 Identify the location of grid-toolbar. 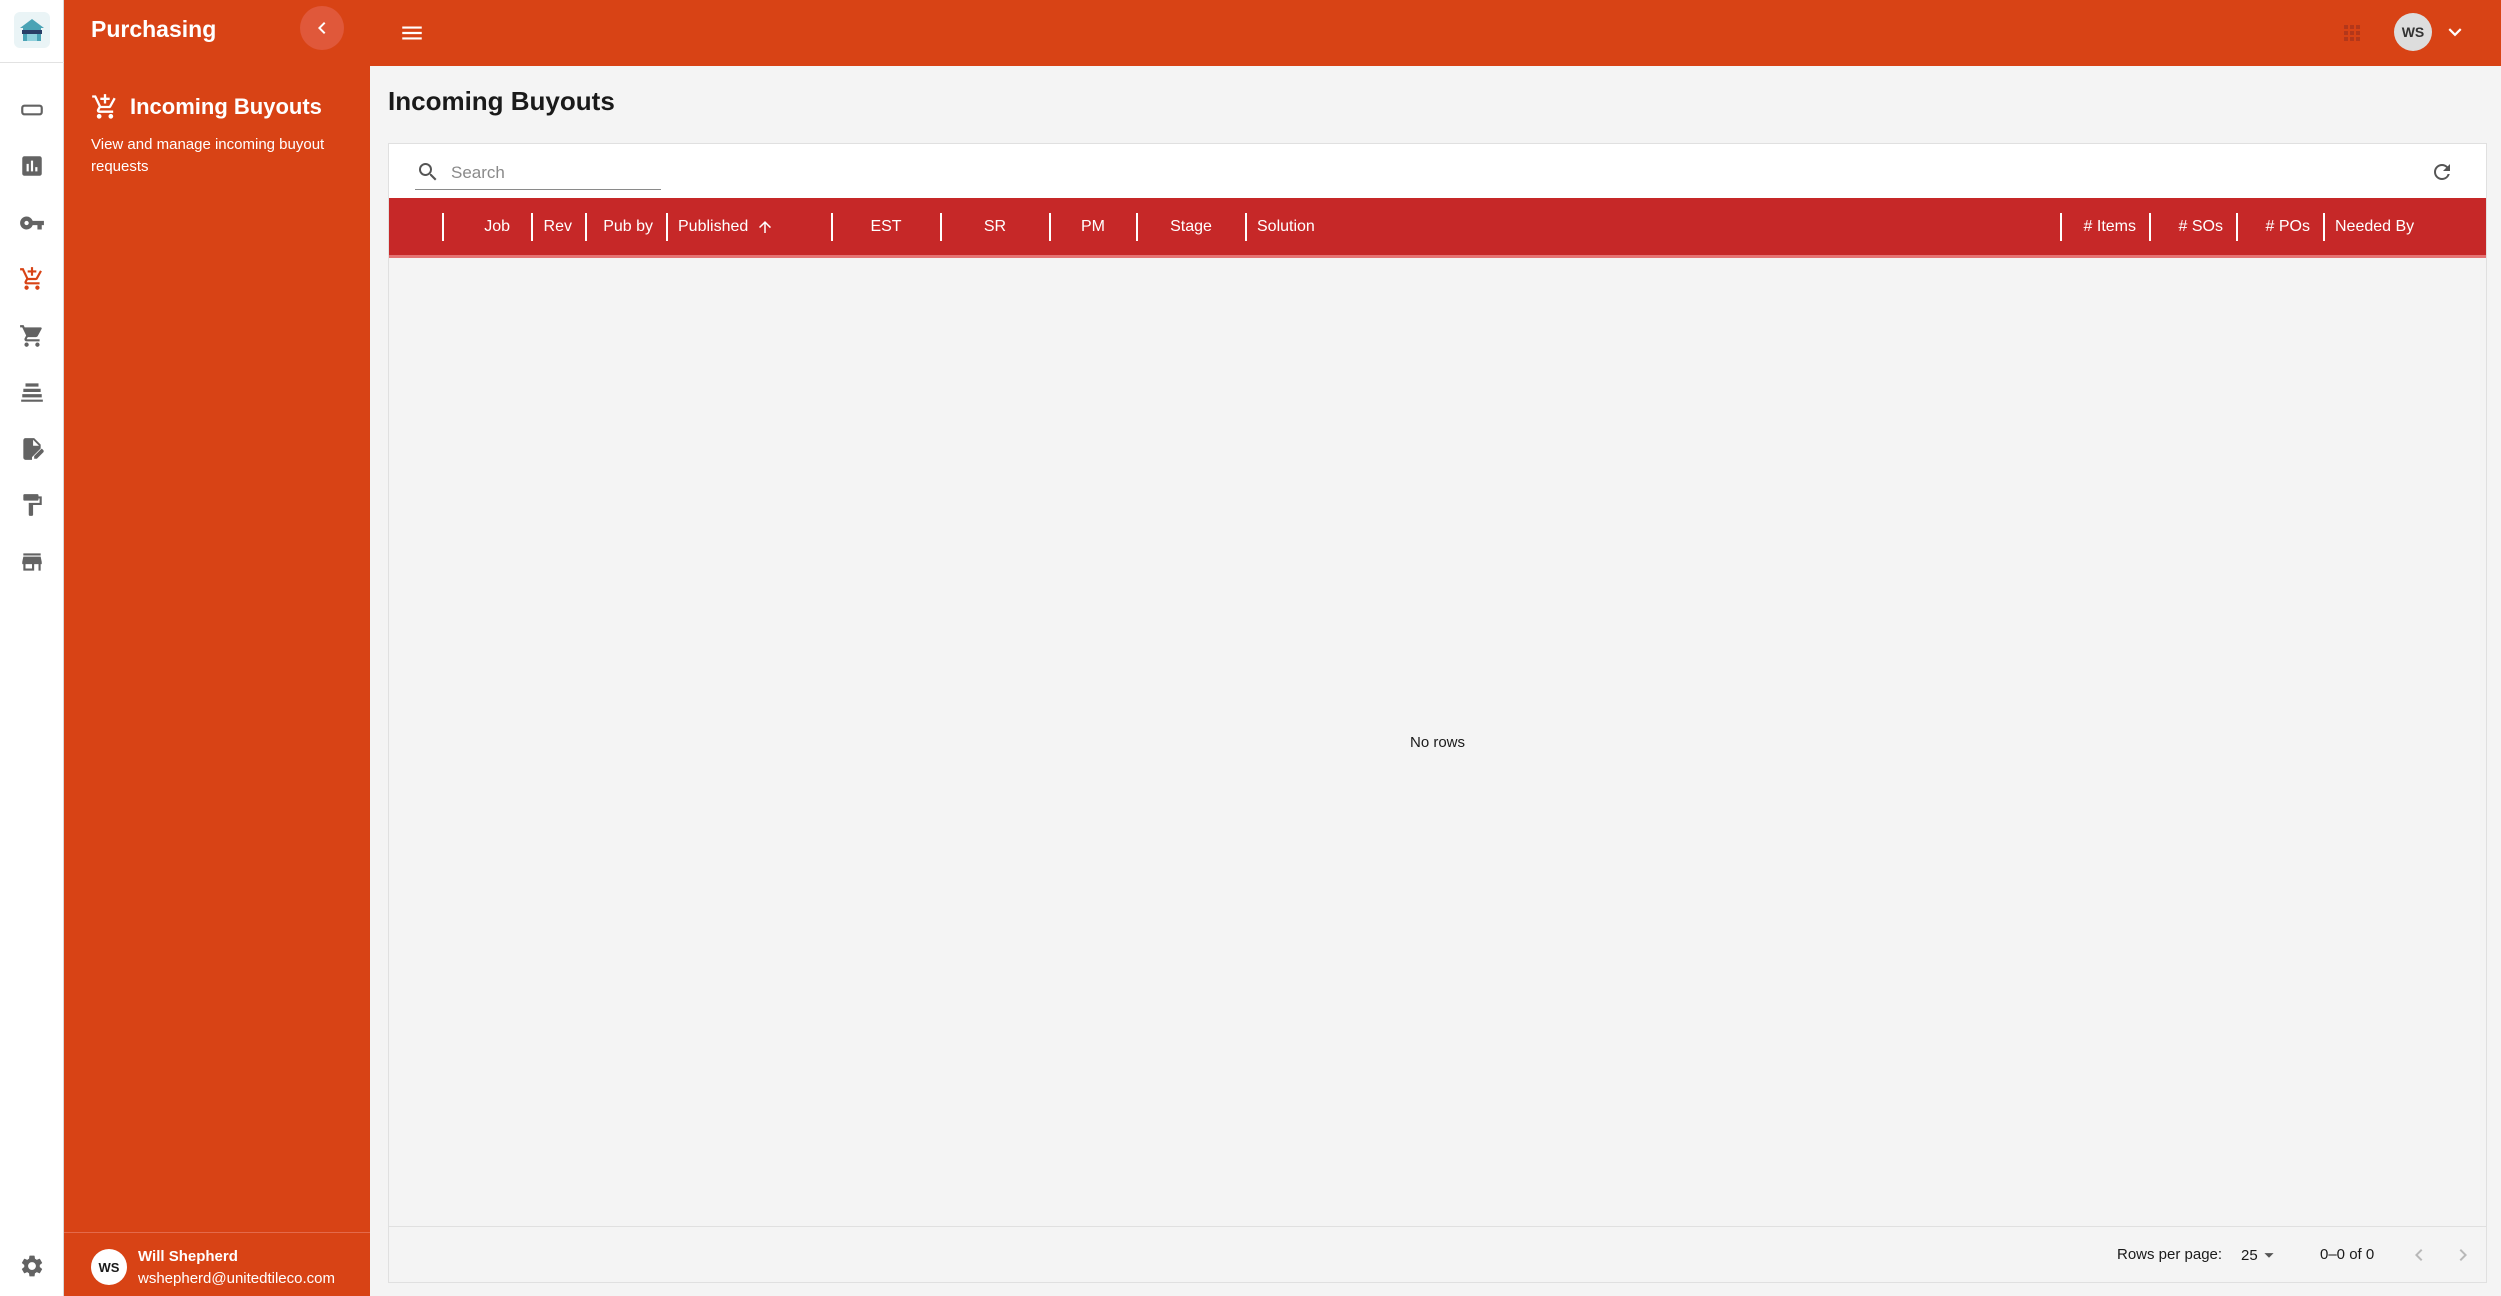
(1437, 171).